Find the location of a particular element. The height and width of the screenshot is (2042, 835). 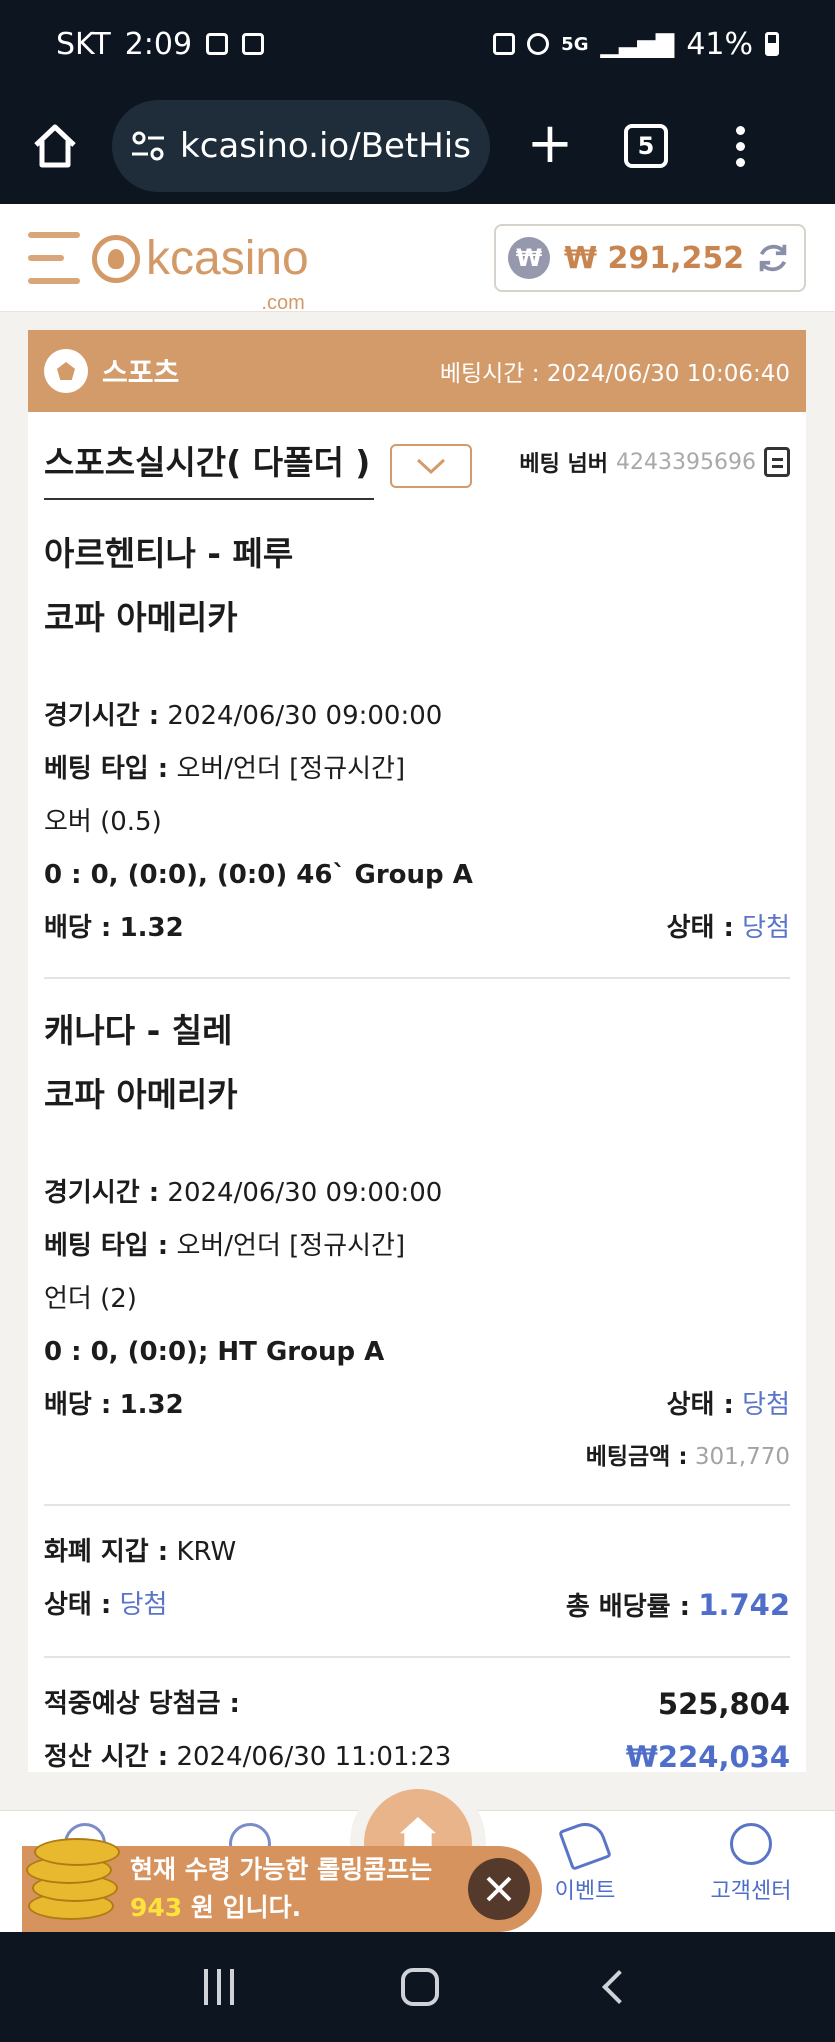

nav-support: 고객센터 is located at coordinates (751, 1864).